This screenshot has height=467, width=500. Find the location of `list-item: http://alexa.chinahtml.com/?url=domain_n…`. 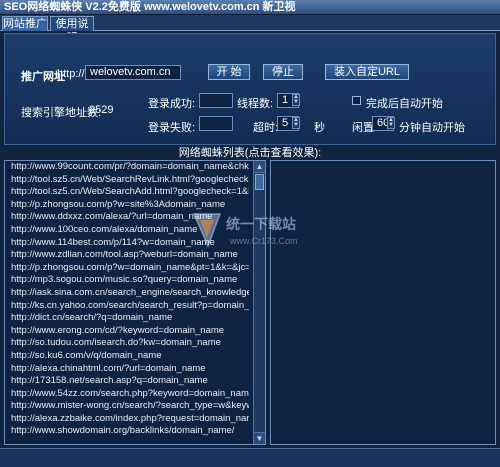

list-item: http://alexa.chinahtml.com/?url=domain_n… is located at coordinates (127, 369).